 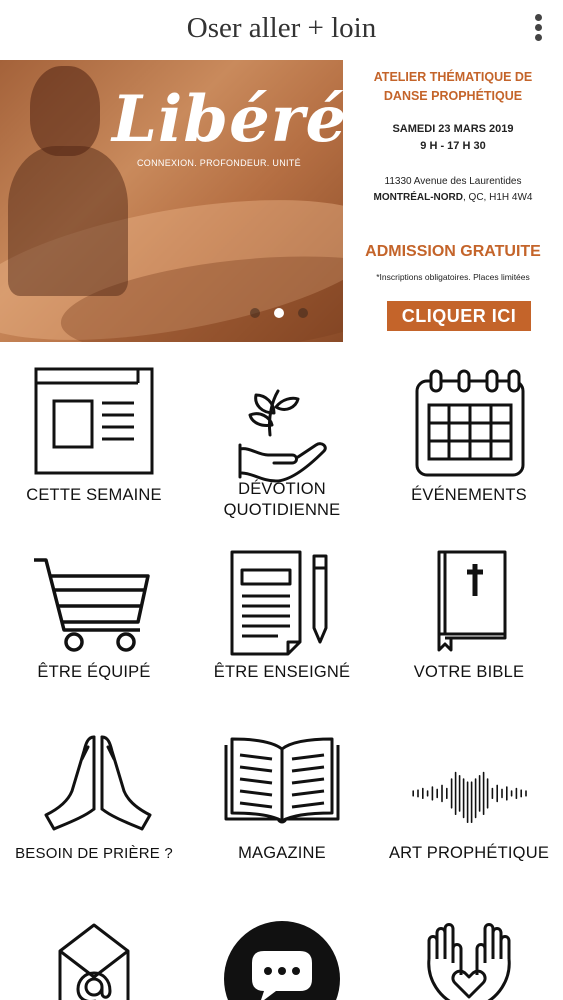 I want to click on open-book-icon, so click(x=282, y=795).